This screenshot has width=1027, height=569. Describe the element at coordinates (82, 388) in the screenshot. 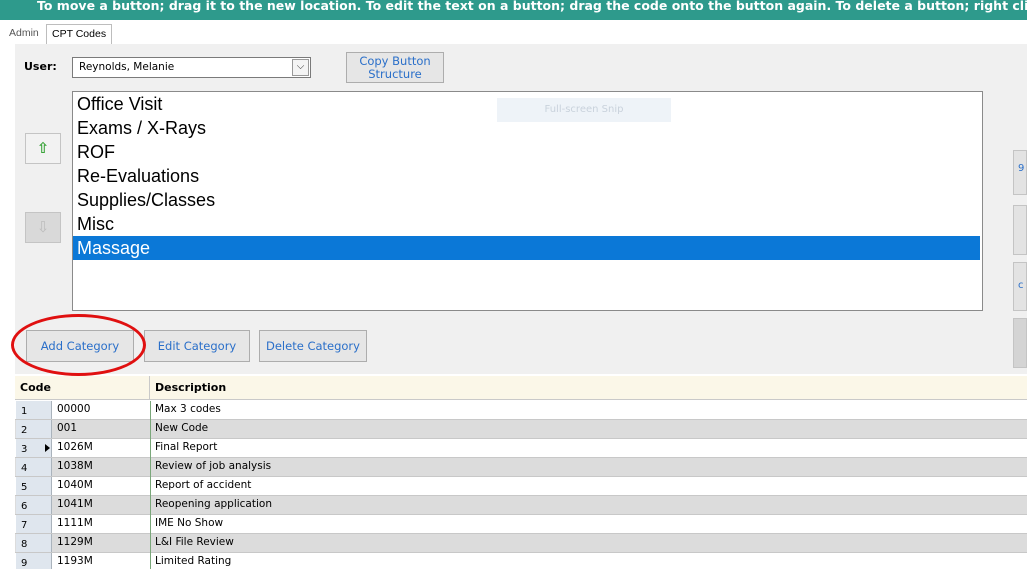

I see `column-header-code: Code` at that location.